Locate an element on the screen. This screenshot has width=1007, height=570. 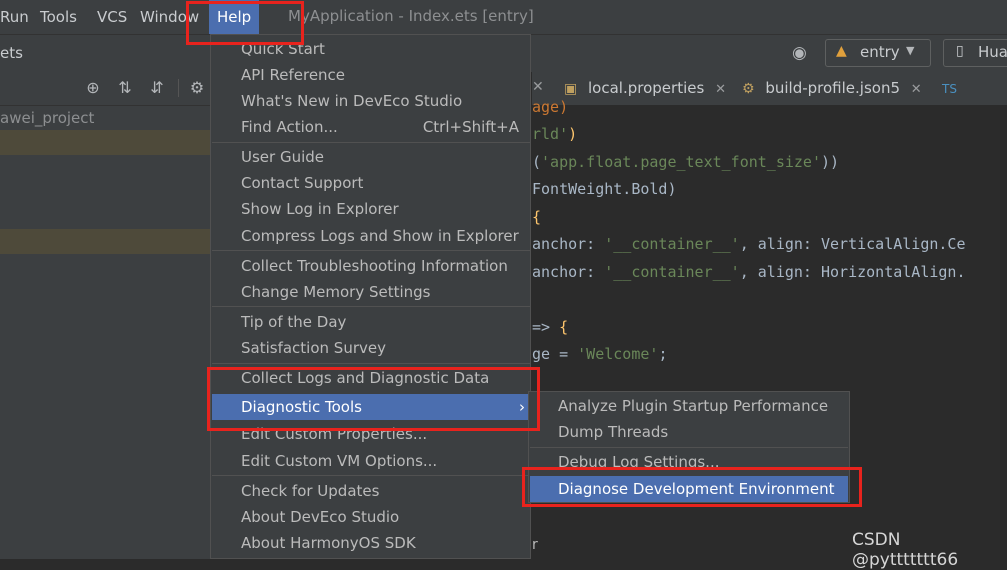
run-config-selector: ▲ entry ▼ is located at coordinates (878, 53).